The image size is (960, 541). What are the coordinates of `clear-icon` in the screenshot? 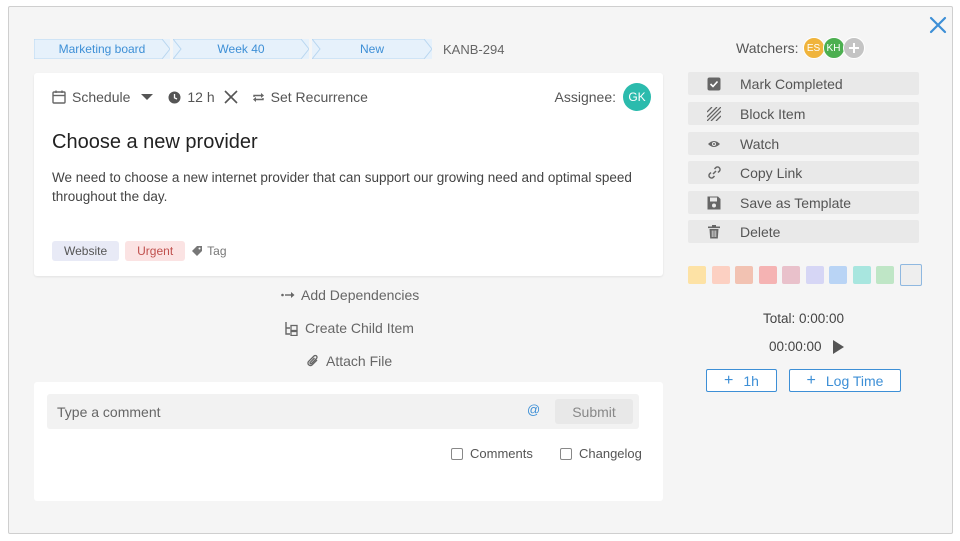 It's located at (231, 97).